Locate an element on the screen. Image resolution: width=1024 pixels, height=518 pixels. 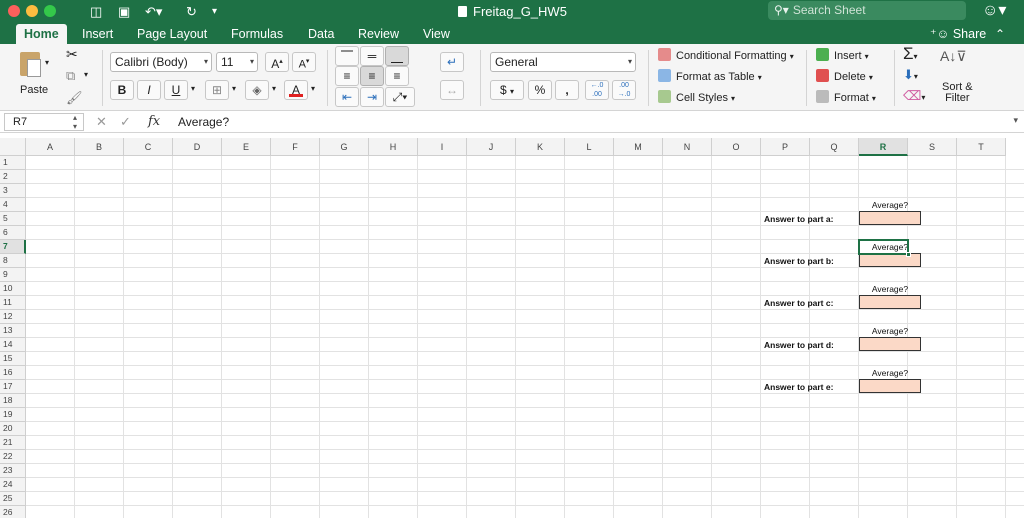
borders-button: ⊞ is located at coordinates (217, 90).